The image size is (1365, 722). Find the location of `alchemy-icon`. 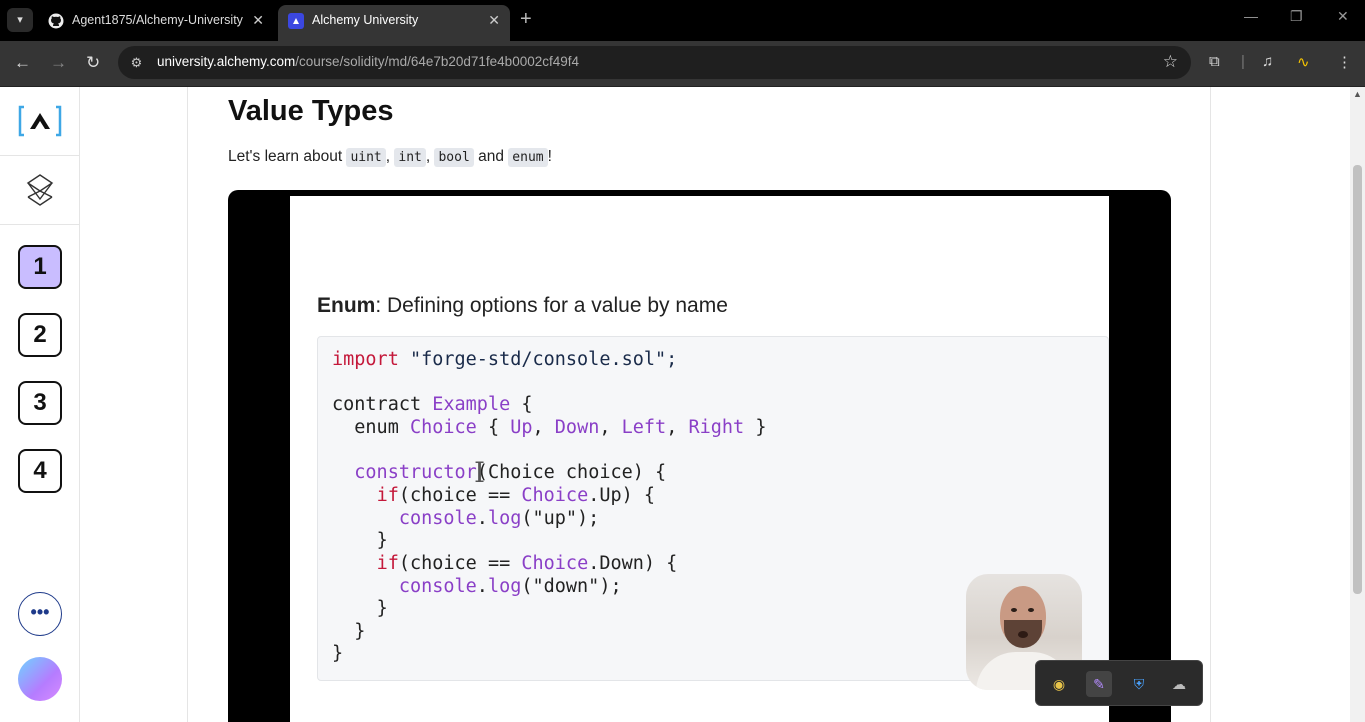

alchemy-icon is located at coordinates (296, 21).